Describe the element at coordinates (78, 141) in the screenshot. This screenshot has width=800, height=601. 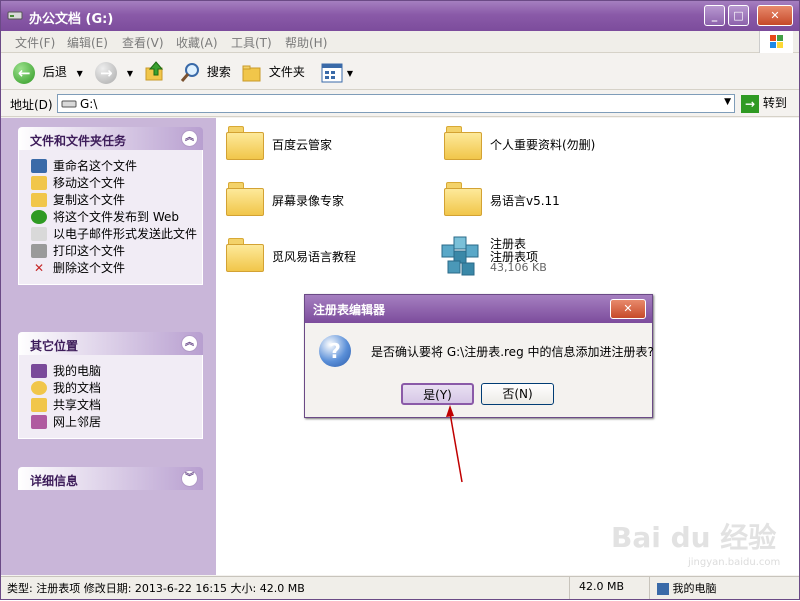
I see `file-tasks-title: 文件和文件夹任务` at that location.